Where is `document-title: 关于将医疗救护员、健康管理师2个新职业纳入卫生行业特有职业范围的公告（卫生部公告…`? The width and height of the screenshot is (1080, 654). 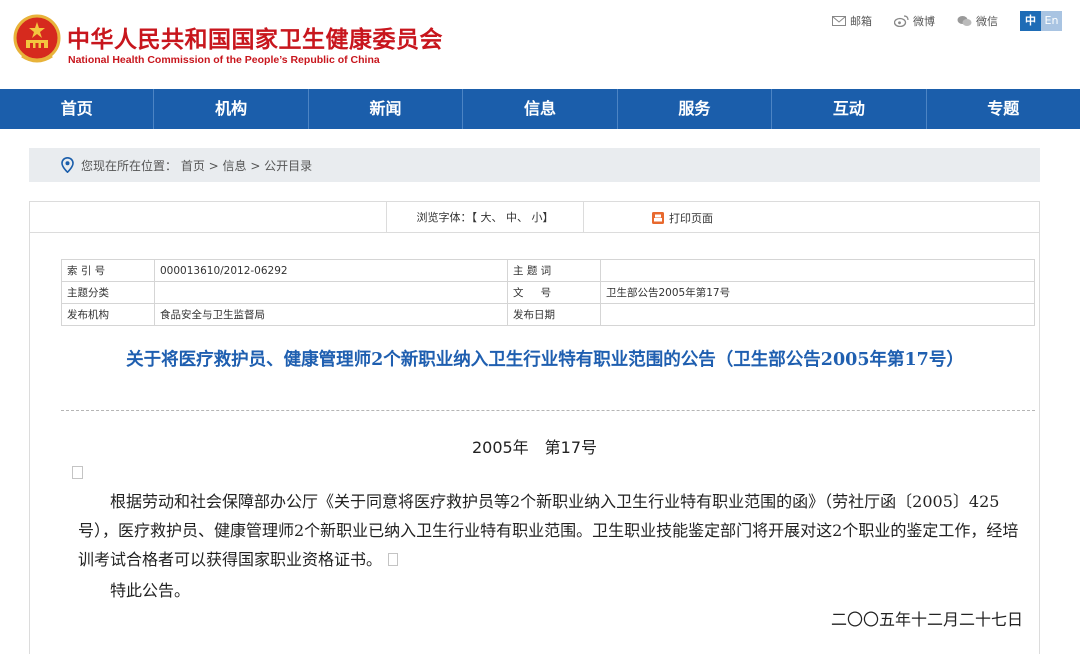 document-title: 关于将医疗救护员、健康管理师2个新职业纳入卫生行业特有职业范围的公告（卫生部公告… is located at coordinates (545, 360).